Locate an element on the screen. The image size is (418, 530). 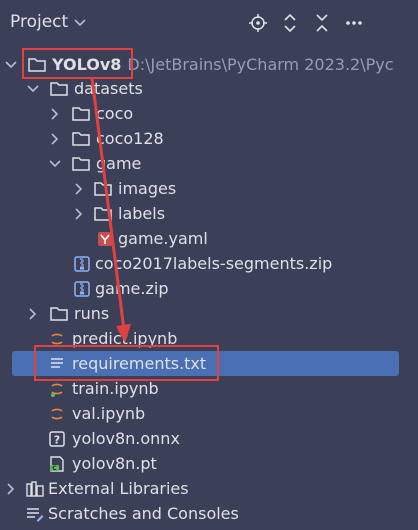
scratches-icon is located at coordinates (35, 514).